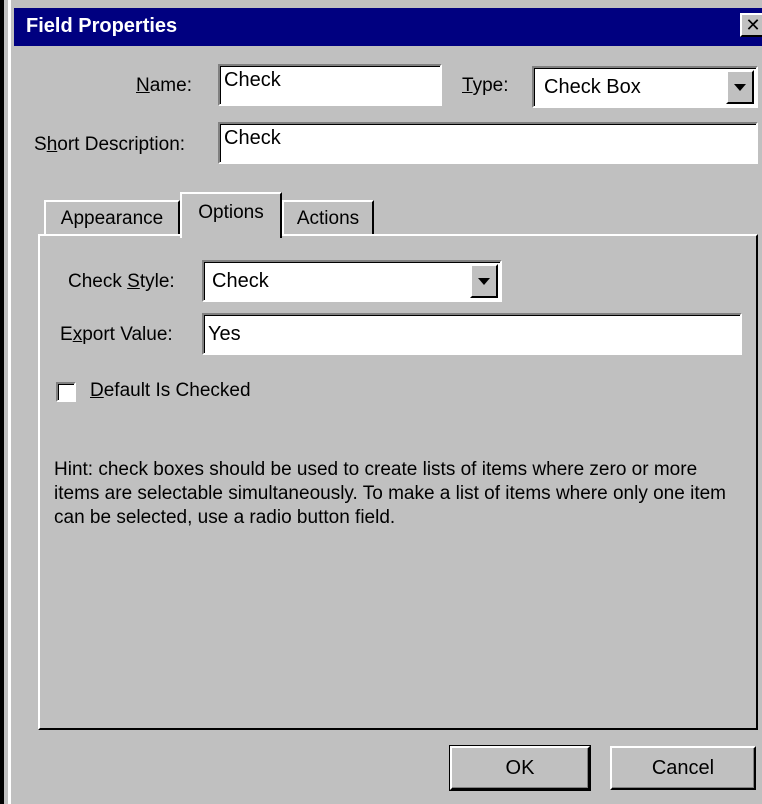 The height and width of the screenshot is (804, 762). I want to click on check-style-select: Check, so click(352, 281).